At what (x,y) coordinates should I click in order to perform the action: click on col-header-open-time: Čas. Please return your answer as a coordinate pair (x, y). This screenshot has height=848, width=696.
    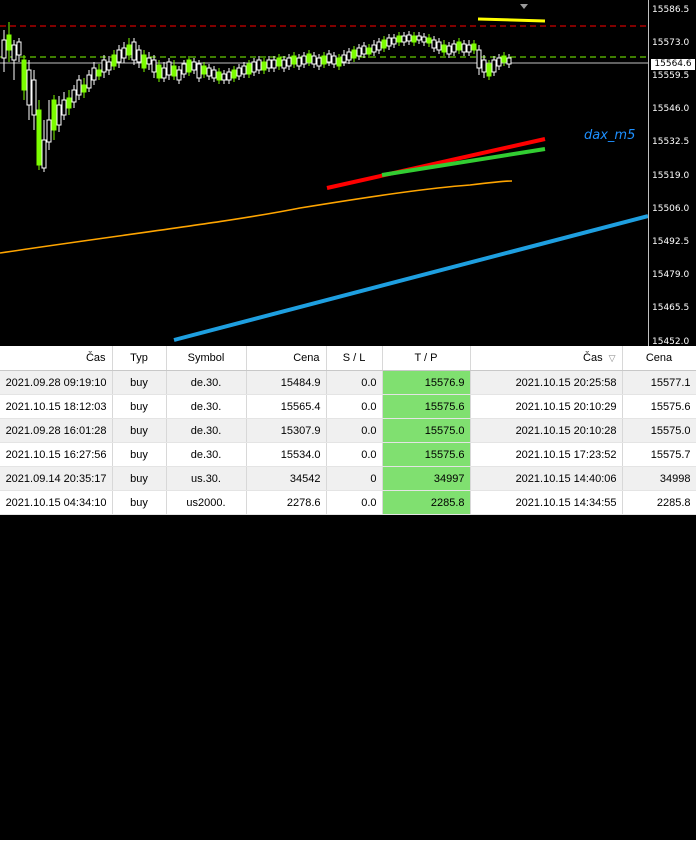
    Looking at the image, I should click on (56, 358).